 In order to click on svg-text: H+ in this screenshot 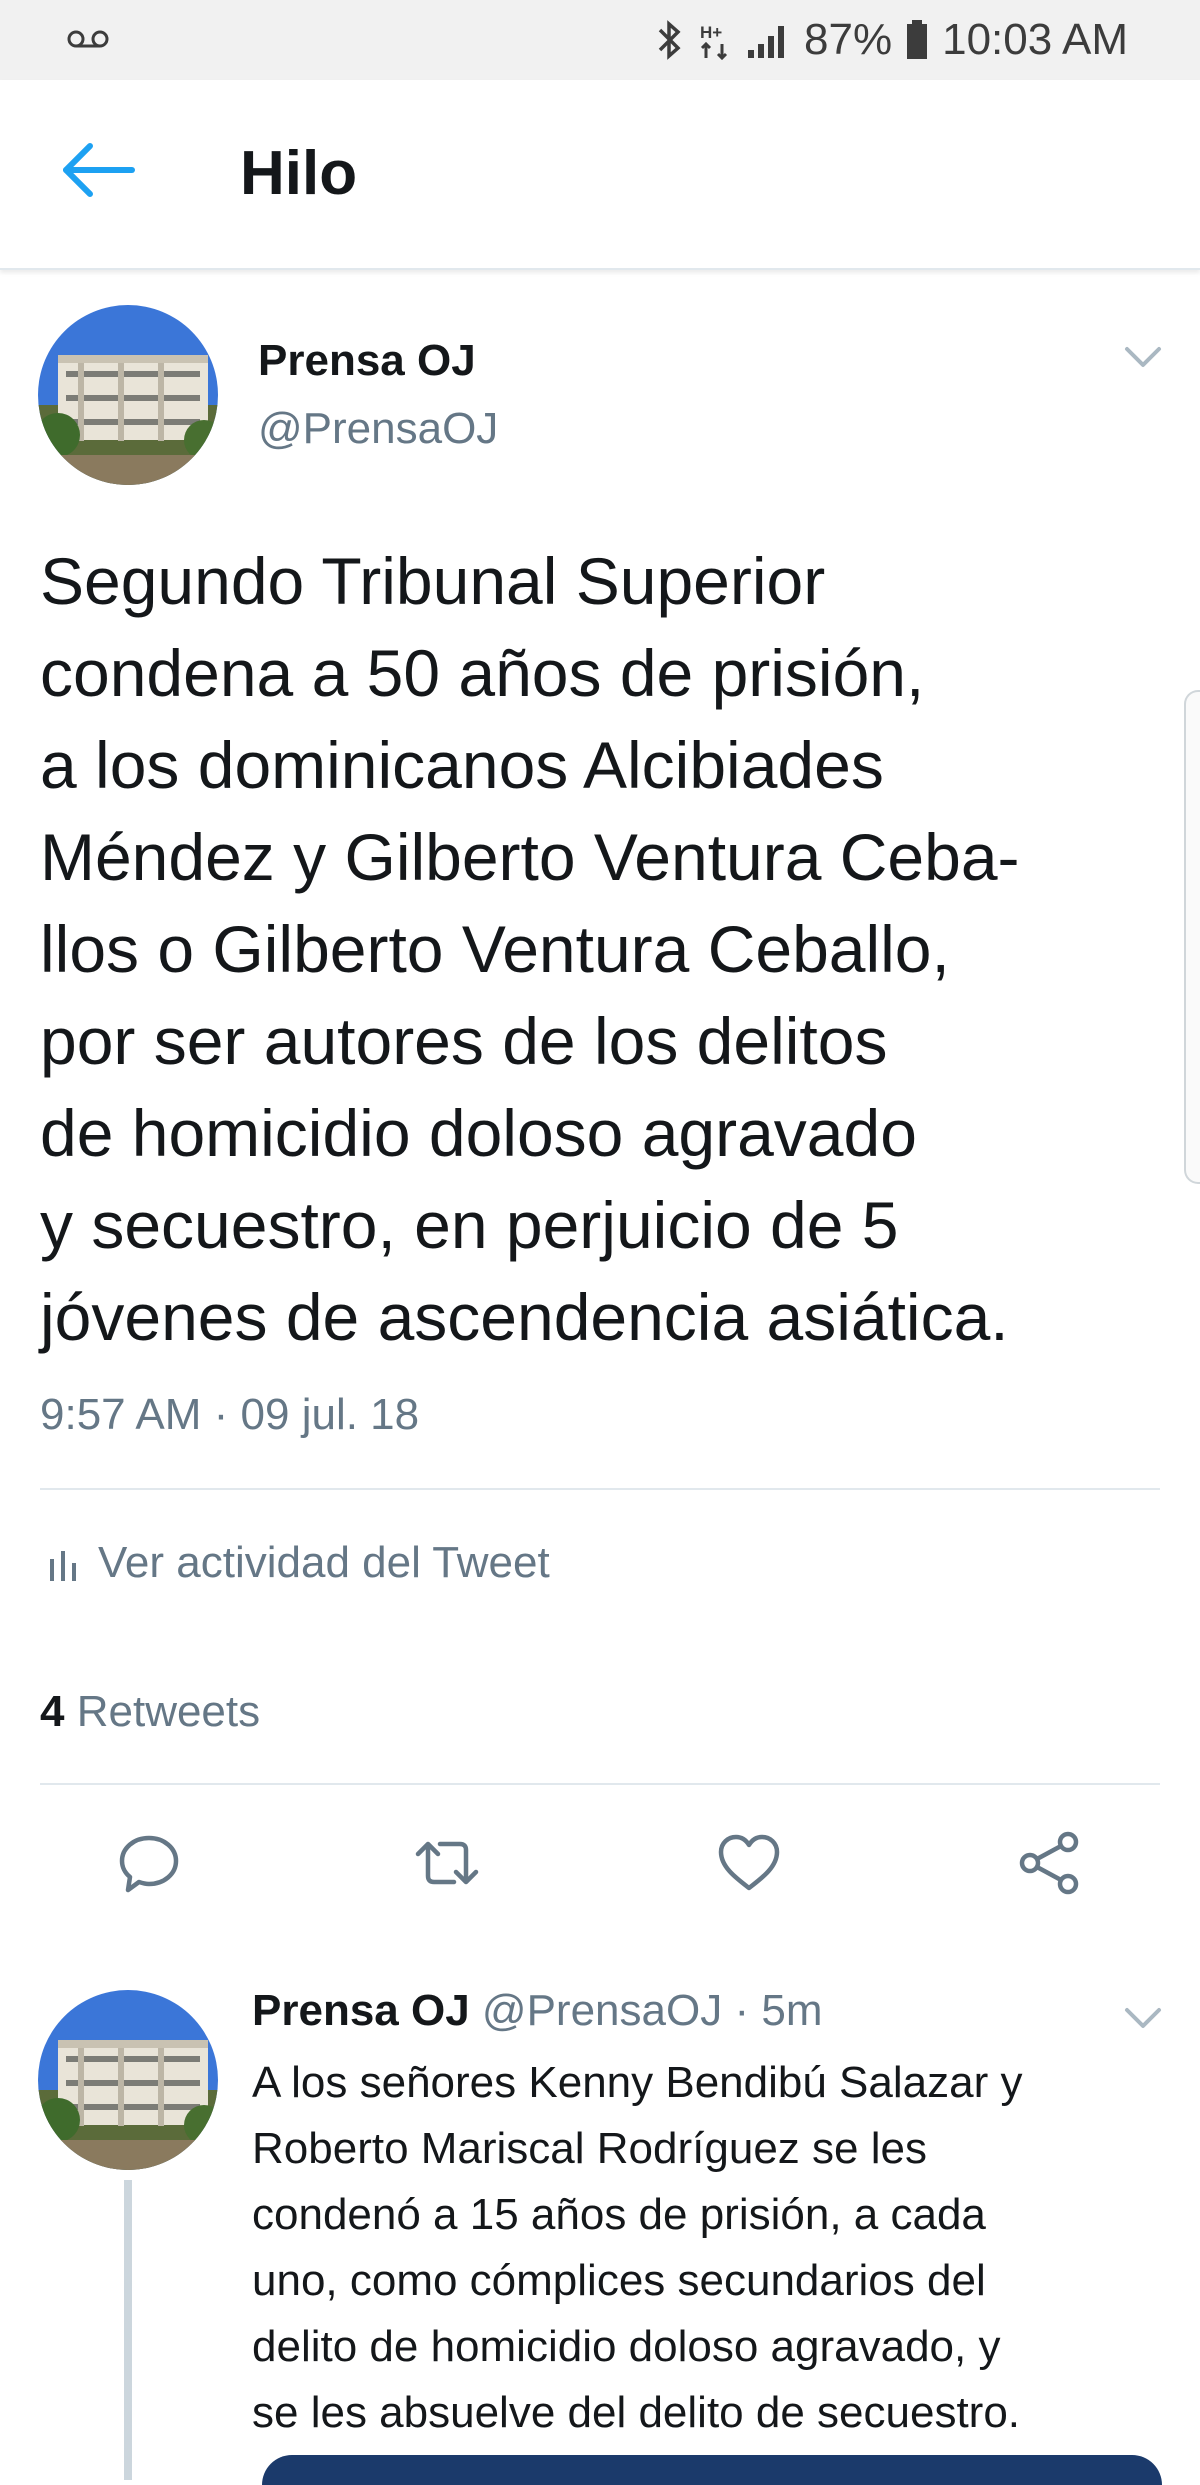, I will do `click(711, 32)`.